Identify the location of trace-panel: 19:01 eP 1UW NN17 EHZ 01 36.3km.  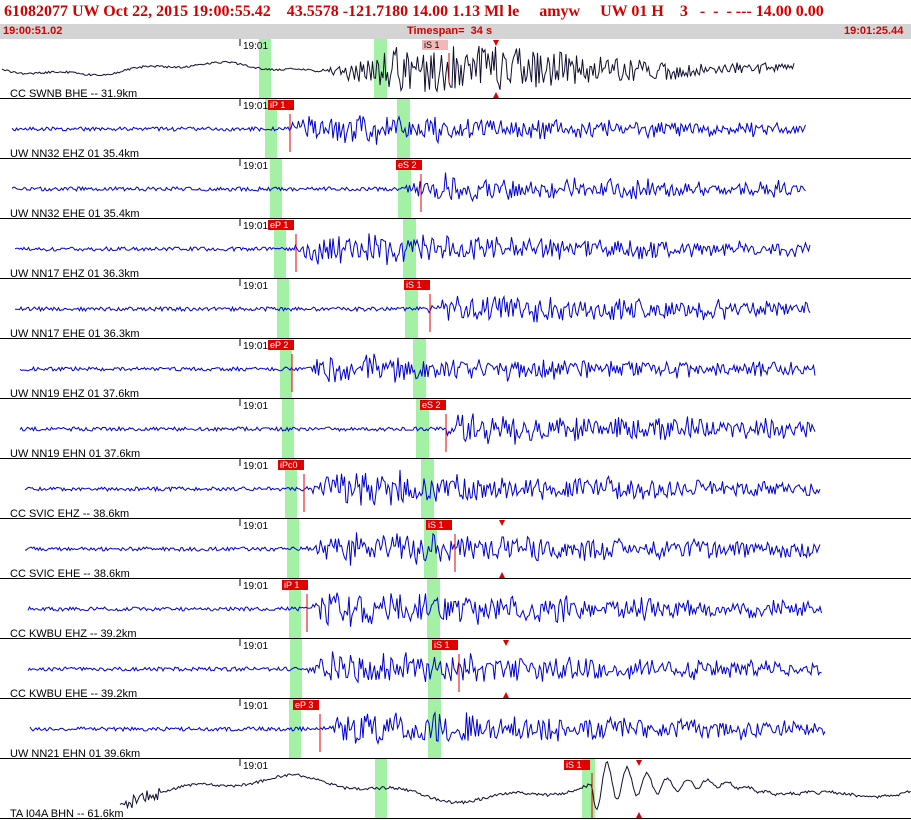
(455, 249).